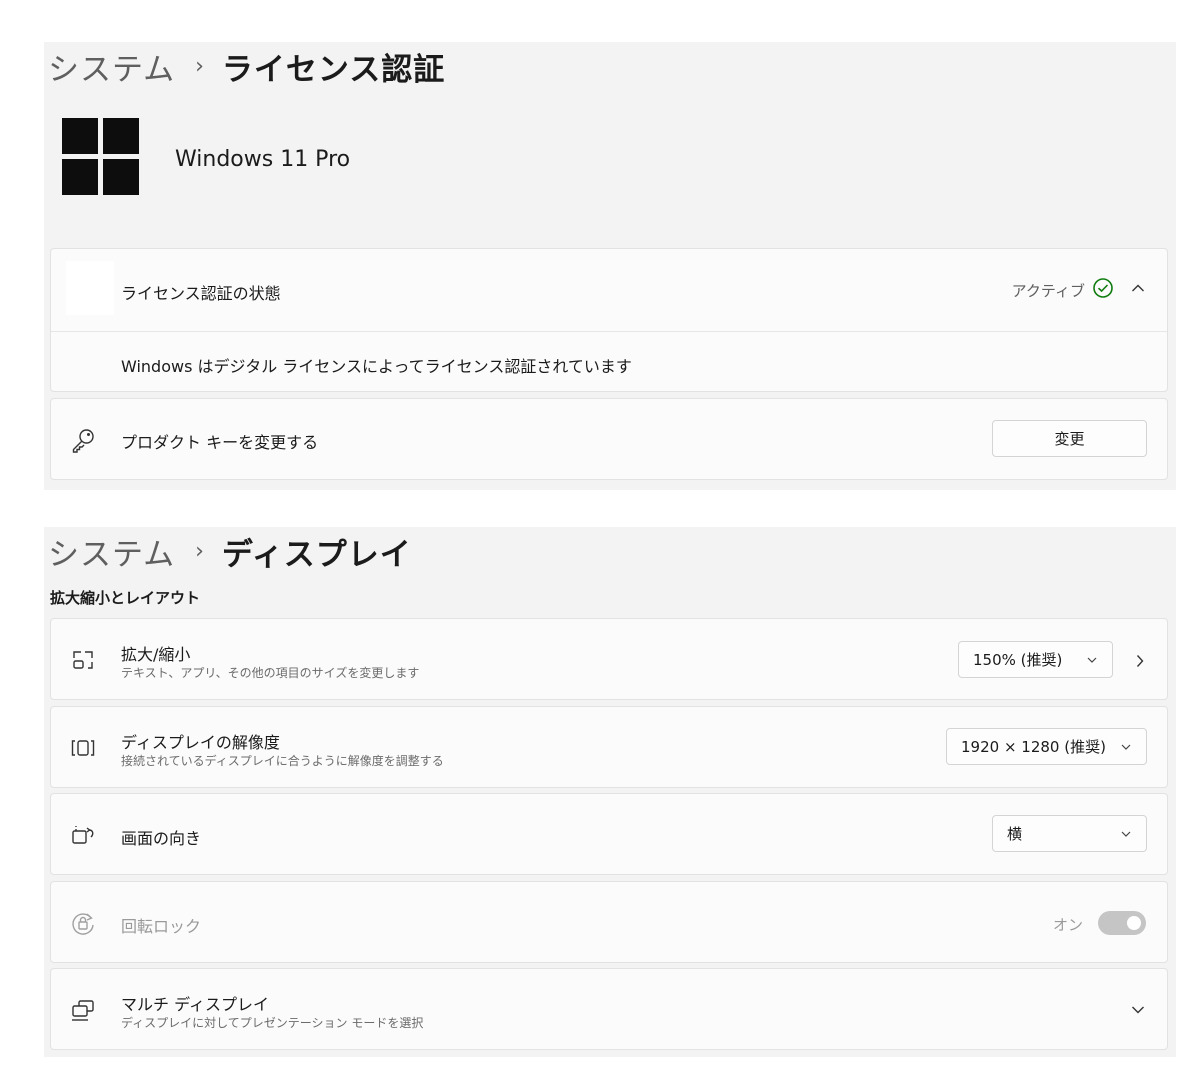 The height and width of the screenshot is (1086, 1200). Describe the element at coordinates (100, 156) in the screenshot. I see `windows-logo-icon` at that location.